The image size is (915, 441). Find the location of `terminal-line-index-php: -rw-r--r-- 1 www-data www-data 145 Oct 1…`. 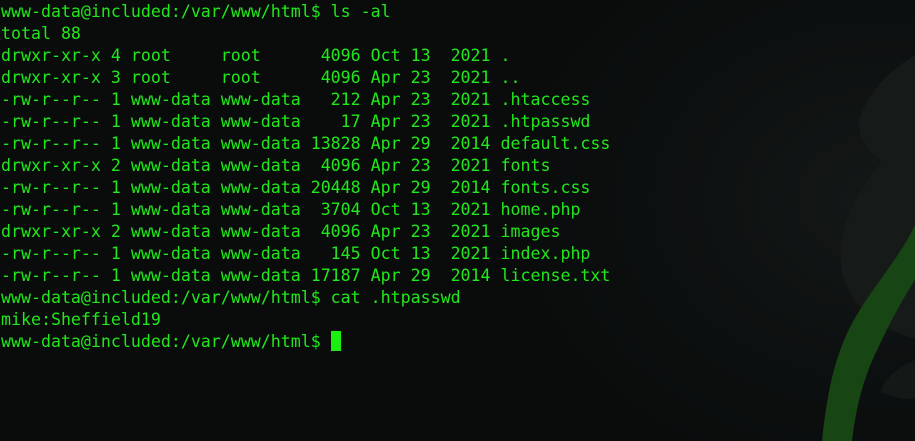

terminal-line-index-php: -rw-r--r-- 1 www-data www-data 145 Oct 1… is located at coordinates (296, 253).